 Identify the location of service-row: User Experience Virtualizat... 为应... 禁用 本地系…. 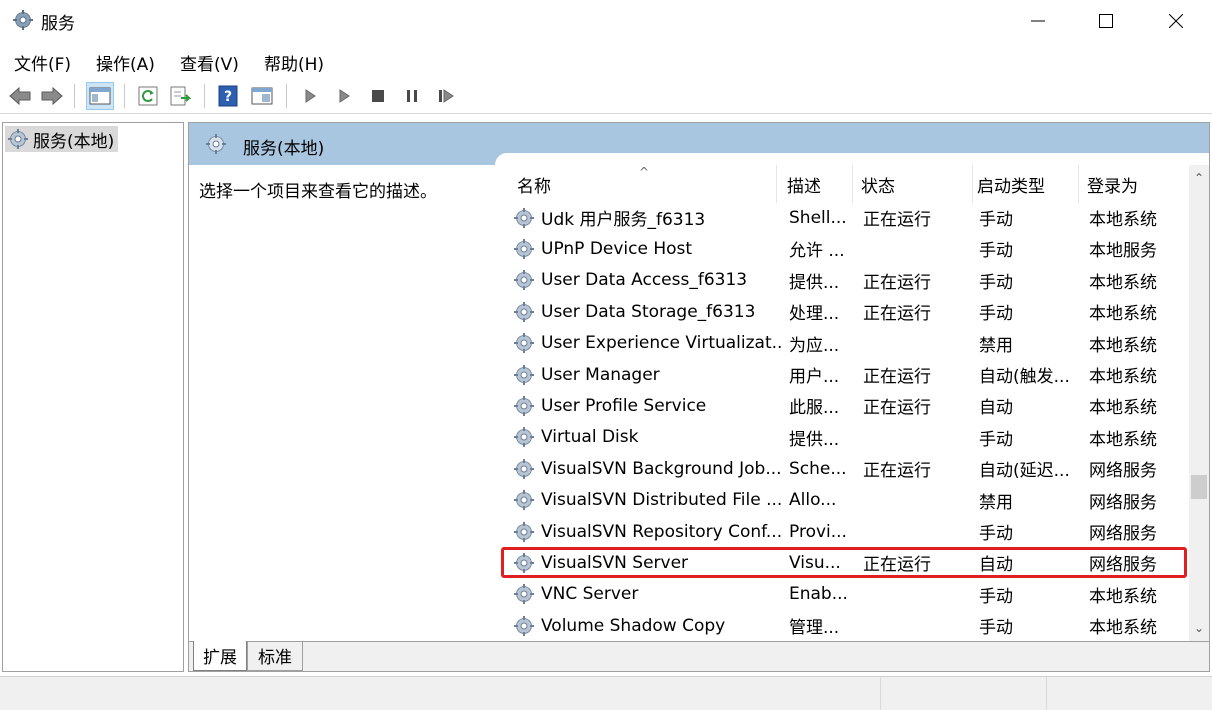
(844, 343).